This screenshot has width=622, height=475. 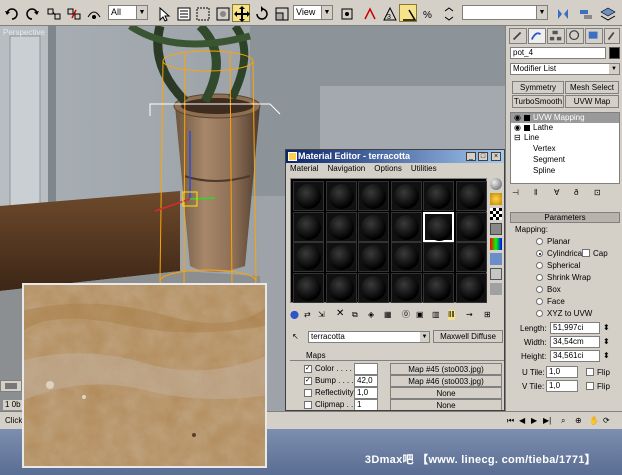 I want to click on create-tab-icon, so click(x=518, y=36).